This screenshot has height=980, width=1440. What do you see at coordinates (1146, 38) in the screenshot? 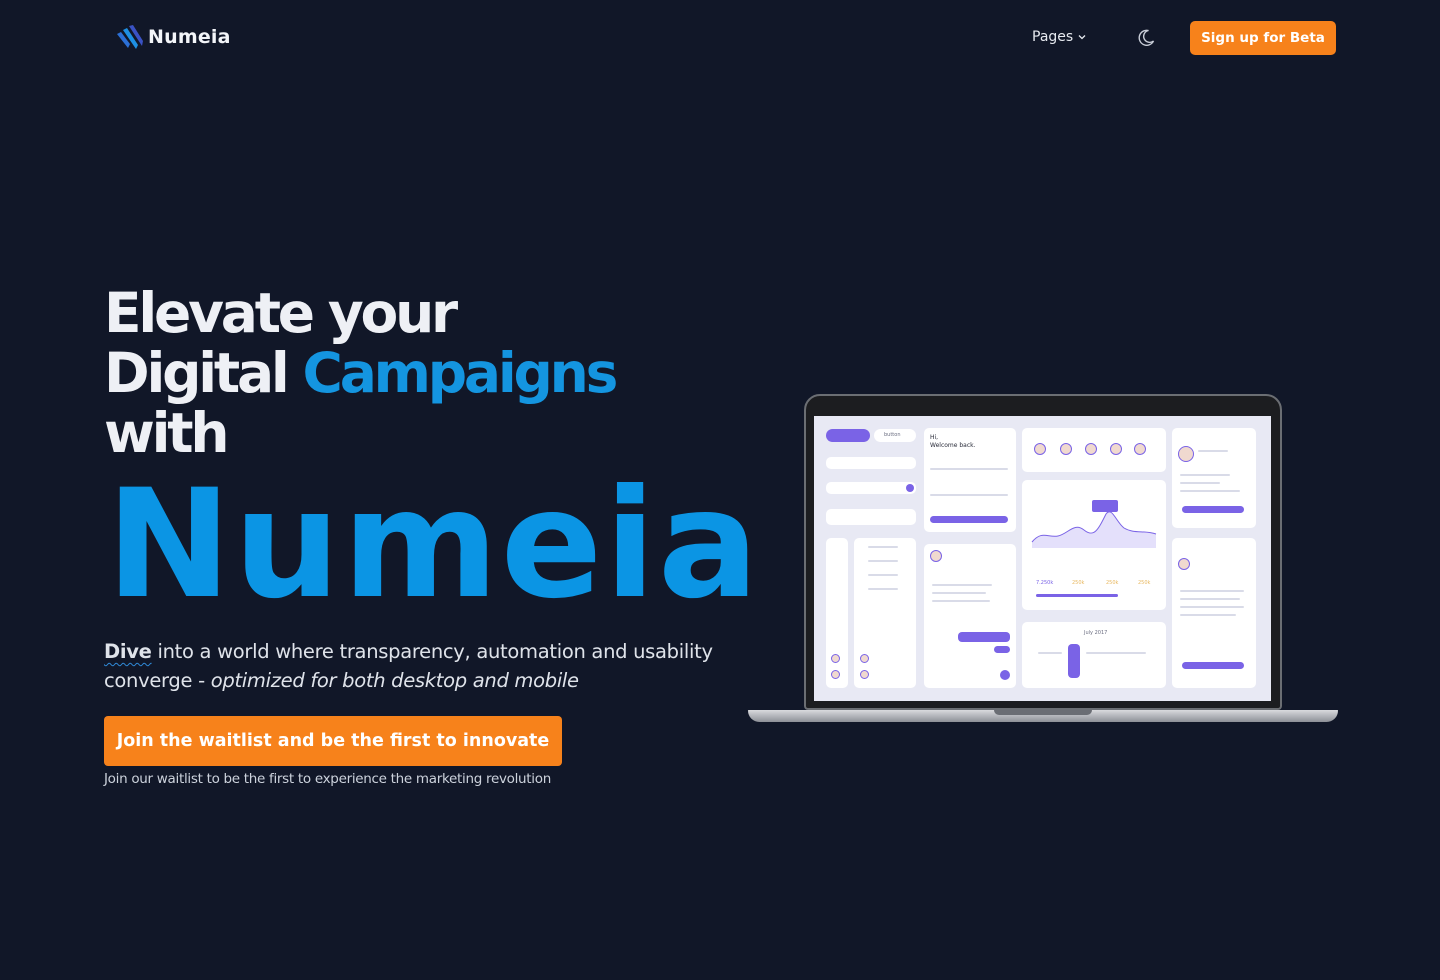
I see `moon-icon` at bounding box center [1146, 38].